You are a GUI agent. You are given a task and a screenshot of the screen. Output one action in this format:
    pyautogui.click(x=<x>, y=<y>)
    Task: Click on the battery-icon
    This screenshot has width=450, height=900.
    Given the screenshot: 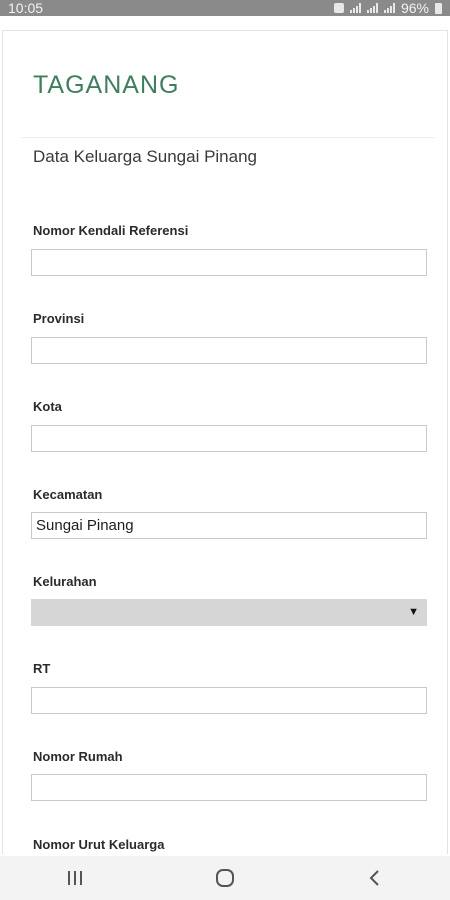 What is the action you would take?
    pyautogui.click(x=438, y=8)
    